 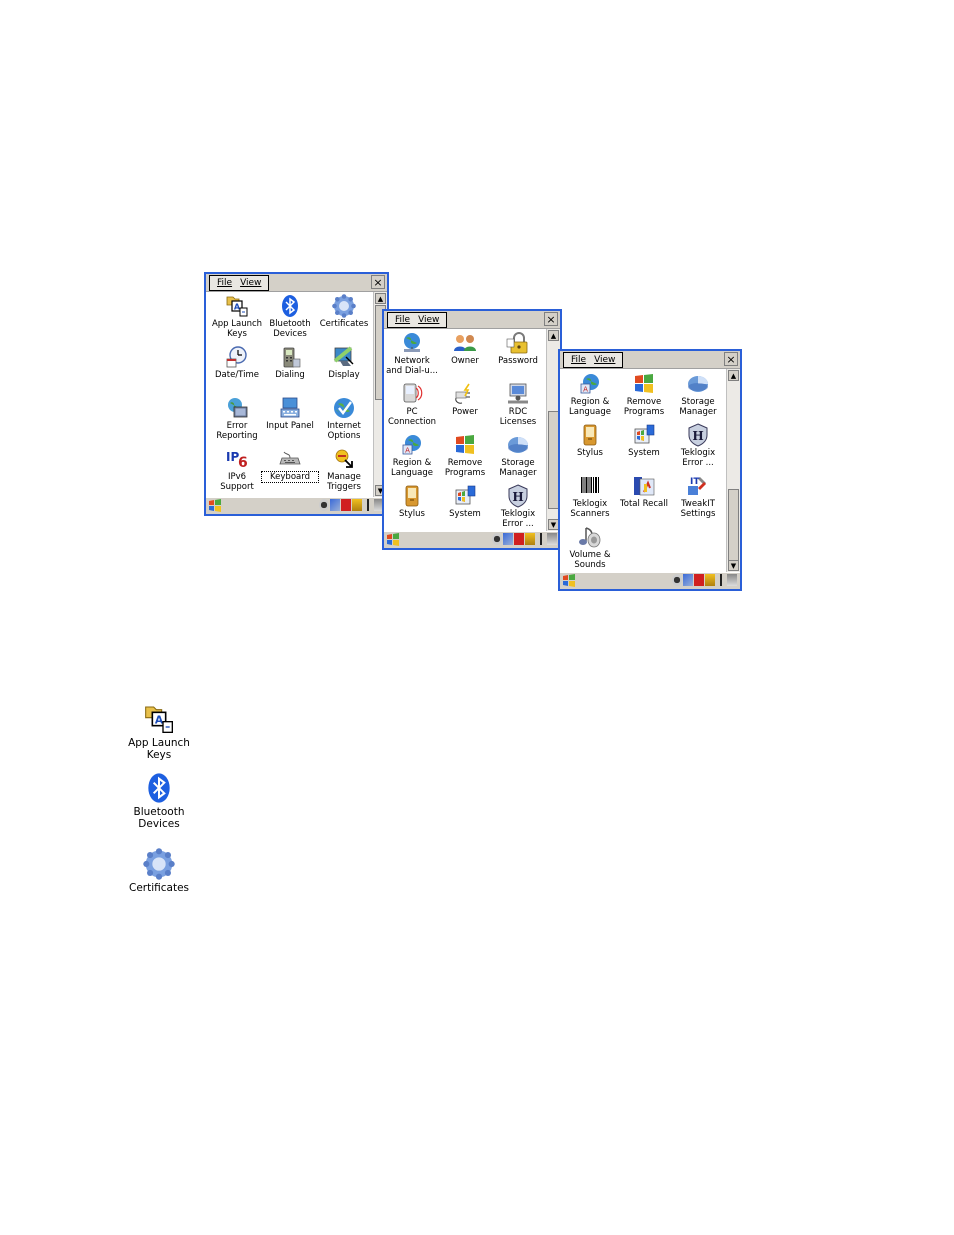 What do you see at coordinates (344, 459) in the screenshot?
I see `manage-triggers-icon` at bounding box center [344, 459].